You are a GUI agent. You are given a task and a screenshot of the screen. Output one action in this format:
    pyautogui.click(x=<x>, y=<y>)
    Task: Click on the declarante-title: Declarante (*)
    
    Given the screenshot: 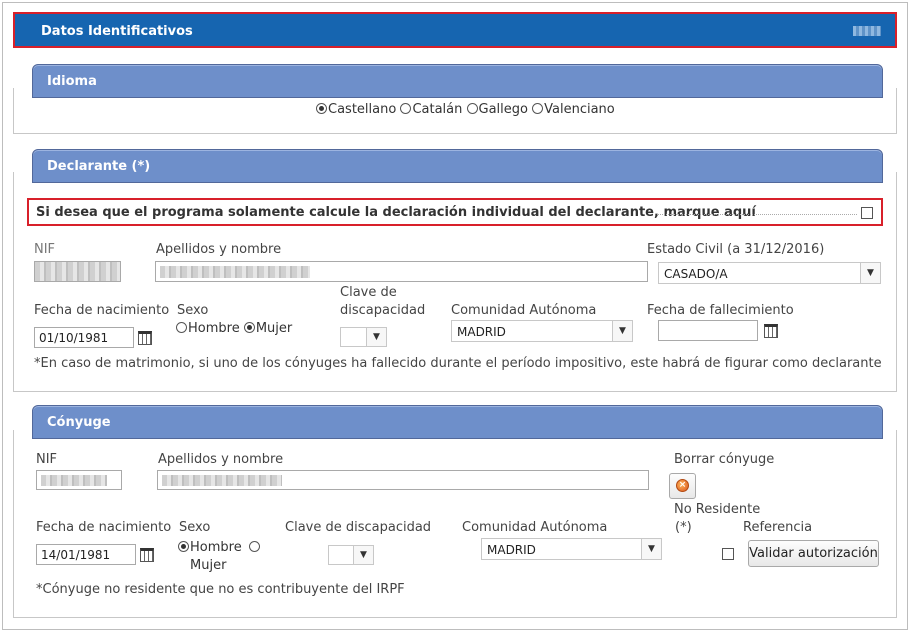 What is the action you would take?
    pyautogui.click(x=99, y=166)
    